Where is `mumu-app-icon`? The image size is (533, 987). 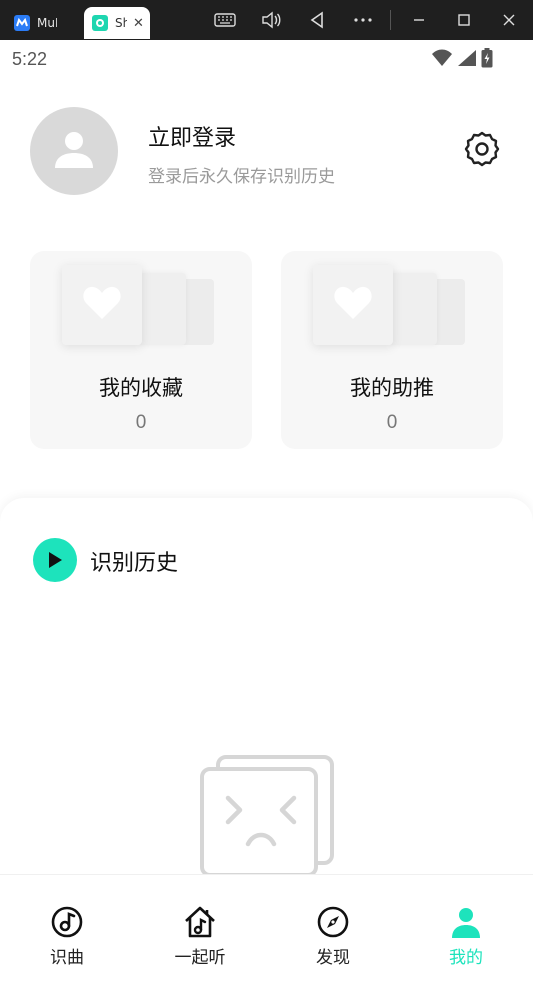 mumu-app-icon is located at coordinates (22, 23).